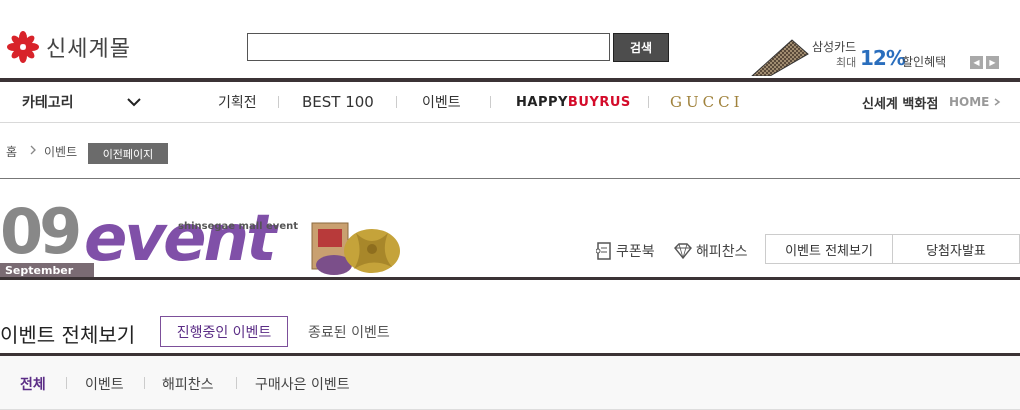 The width and height of the screenshot is (1020, 410). What do you see at coordinates (23, 47) in the screenshot?
I see `flower-logo-icon` at bounding box center [23, 47].